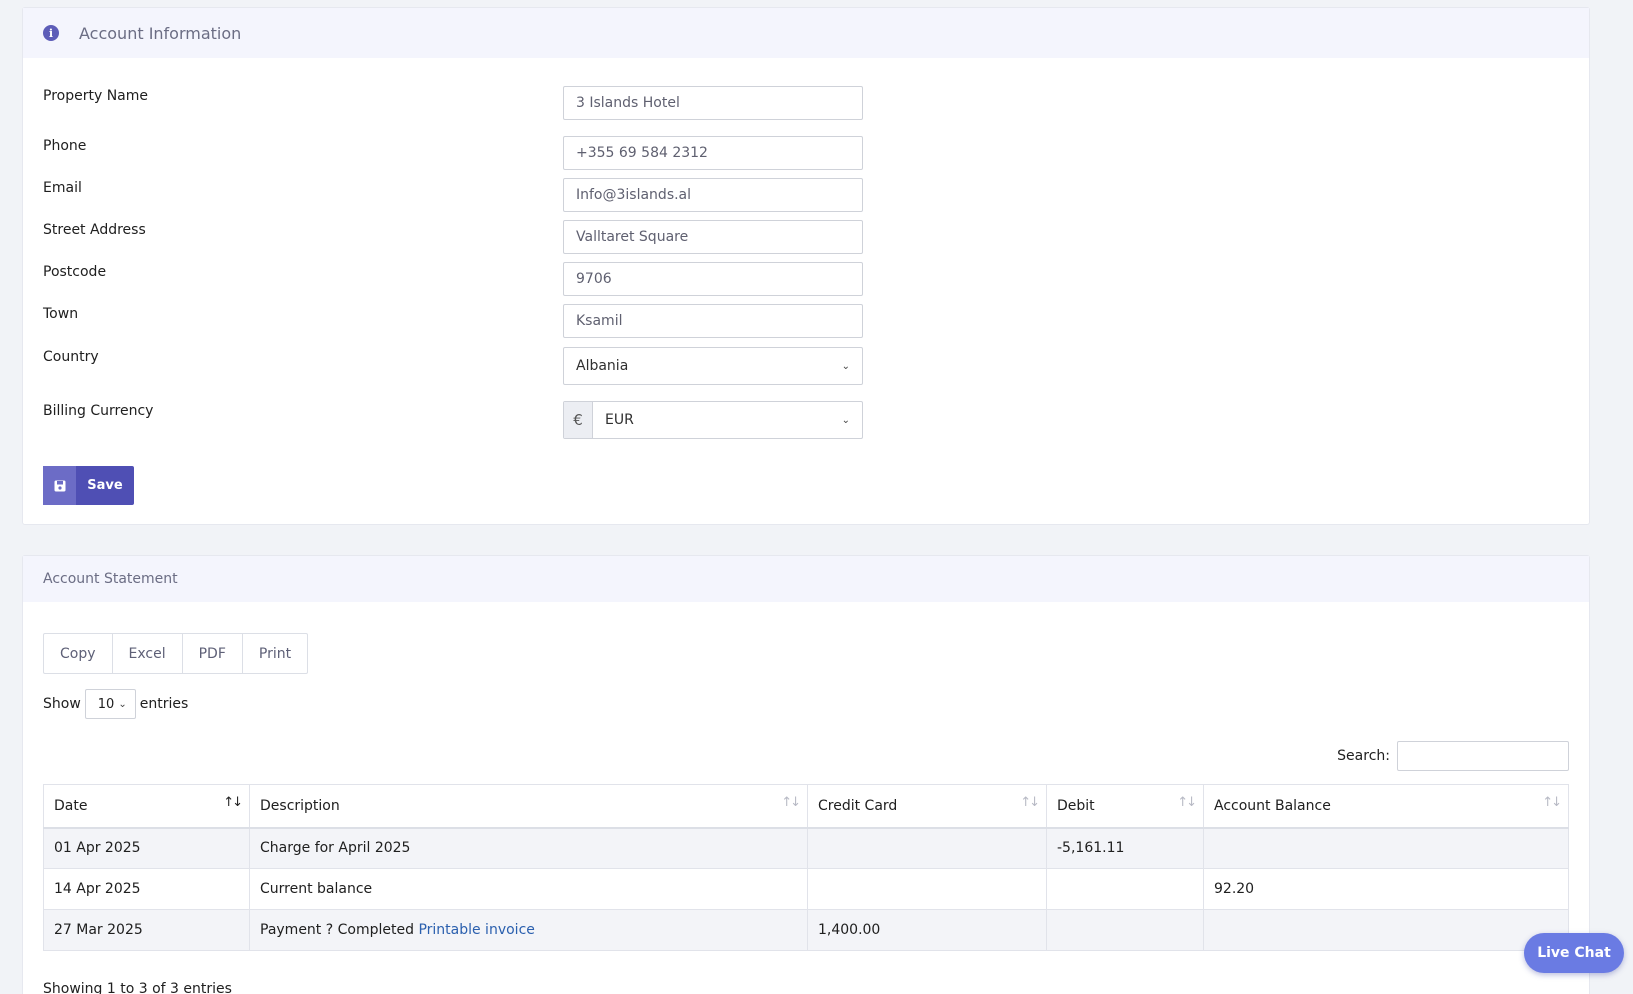 Image resolution: width=1633 pixels, height=994 pixels. Describe the element at coordinates (146, 930) in the screenshot. I see `cell-date: 27 Mar 2025` at that location.